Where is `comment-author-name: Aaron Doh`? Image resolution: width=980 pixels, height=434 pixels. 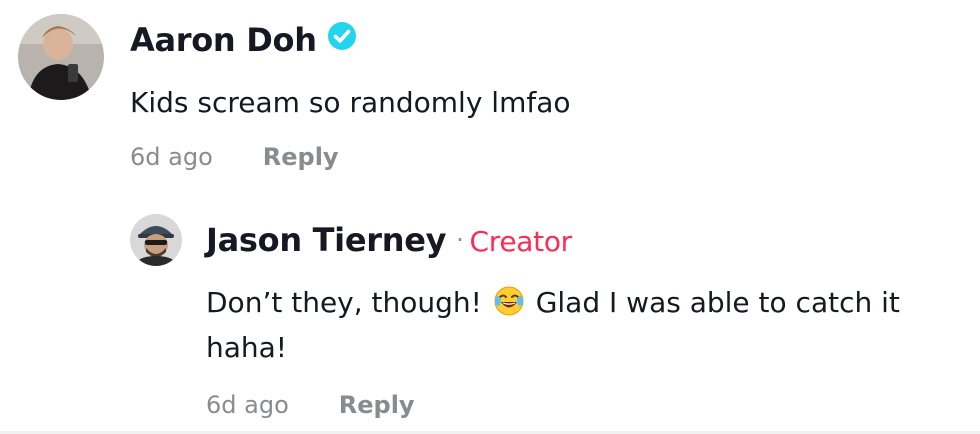
comment-author-name: Aaron Doh is located at coordinates (223, 40).